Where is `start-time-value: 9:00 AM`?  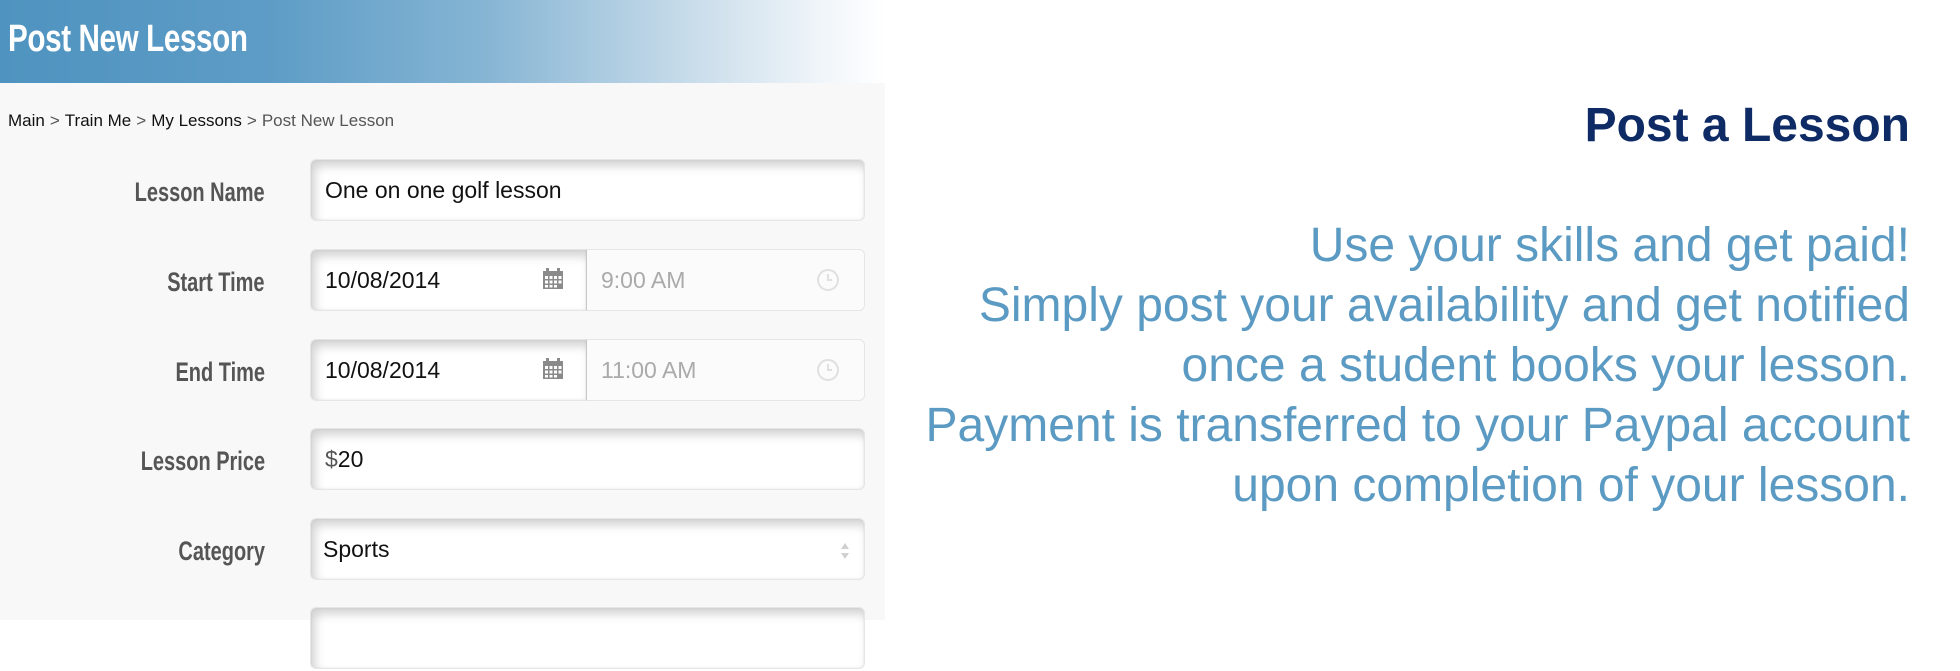 start-time-value: 9:00 AM is located at coordinates (643, 280).